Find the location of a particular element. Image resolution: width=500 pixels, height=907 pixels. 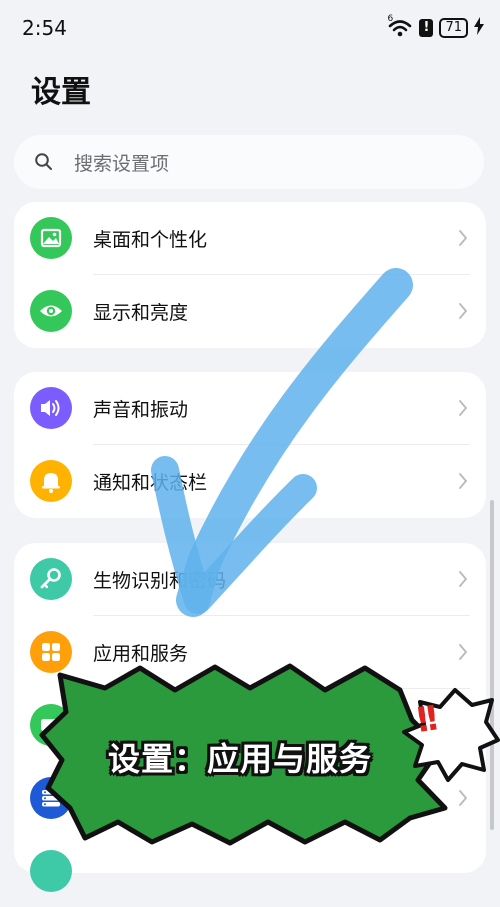

settings-item-sound: 声音和振动 is located at coordinates (250, 408).